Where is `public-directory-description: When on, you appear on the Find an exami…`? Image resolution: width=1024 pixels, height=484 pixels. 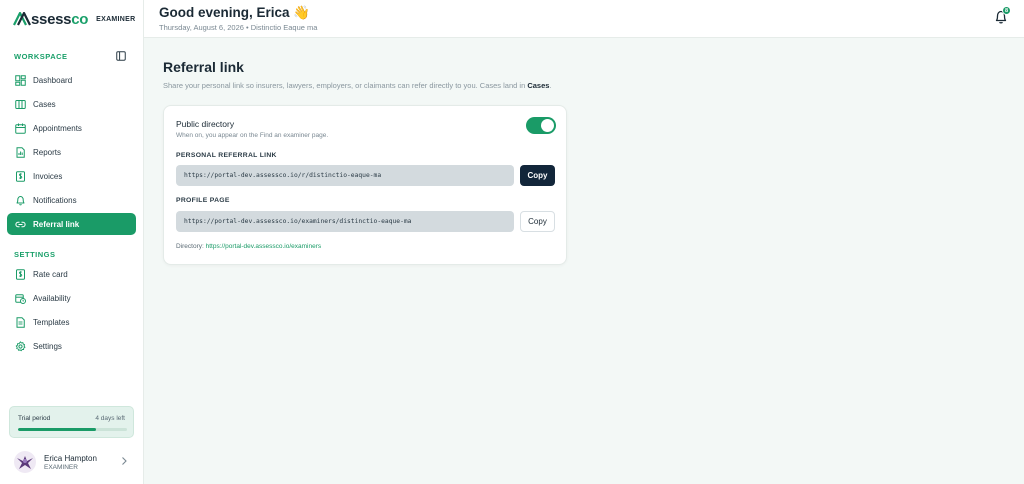 public-directory-description: When on, you appear on the Find an exami… is located at coordinates (252, 135).